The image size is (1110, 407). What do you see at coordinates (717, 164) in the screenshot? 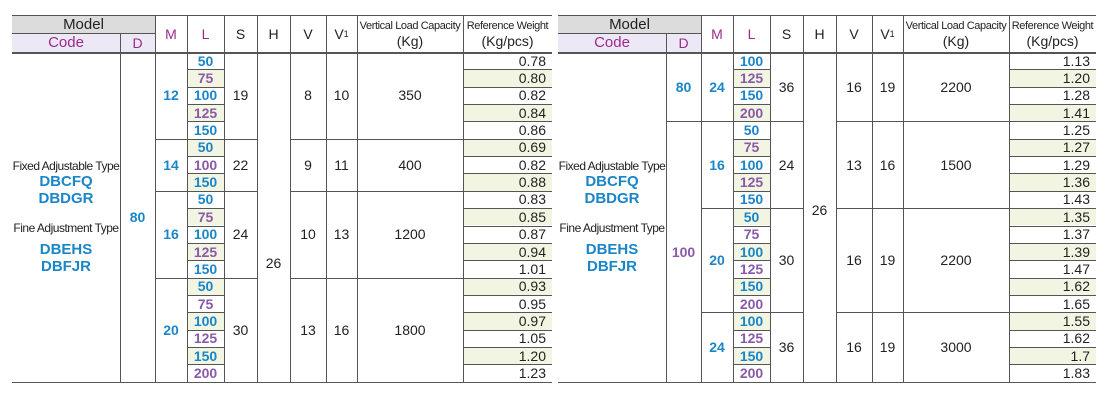
I see `m-cell: 16` at bounding box center [717, 164].